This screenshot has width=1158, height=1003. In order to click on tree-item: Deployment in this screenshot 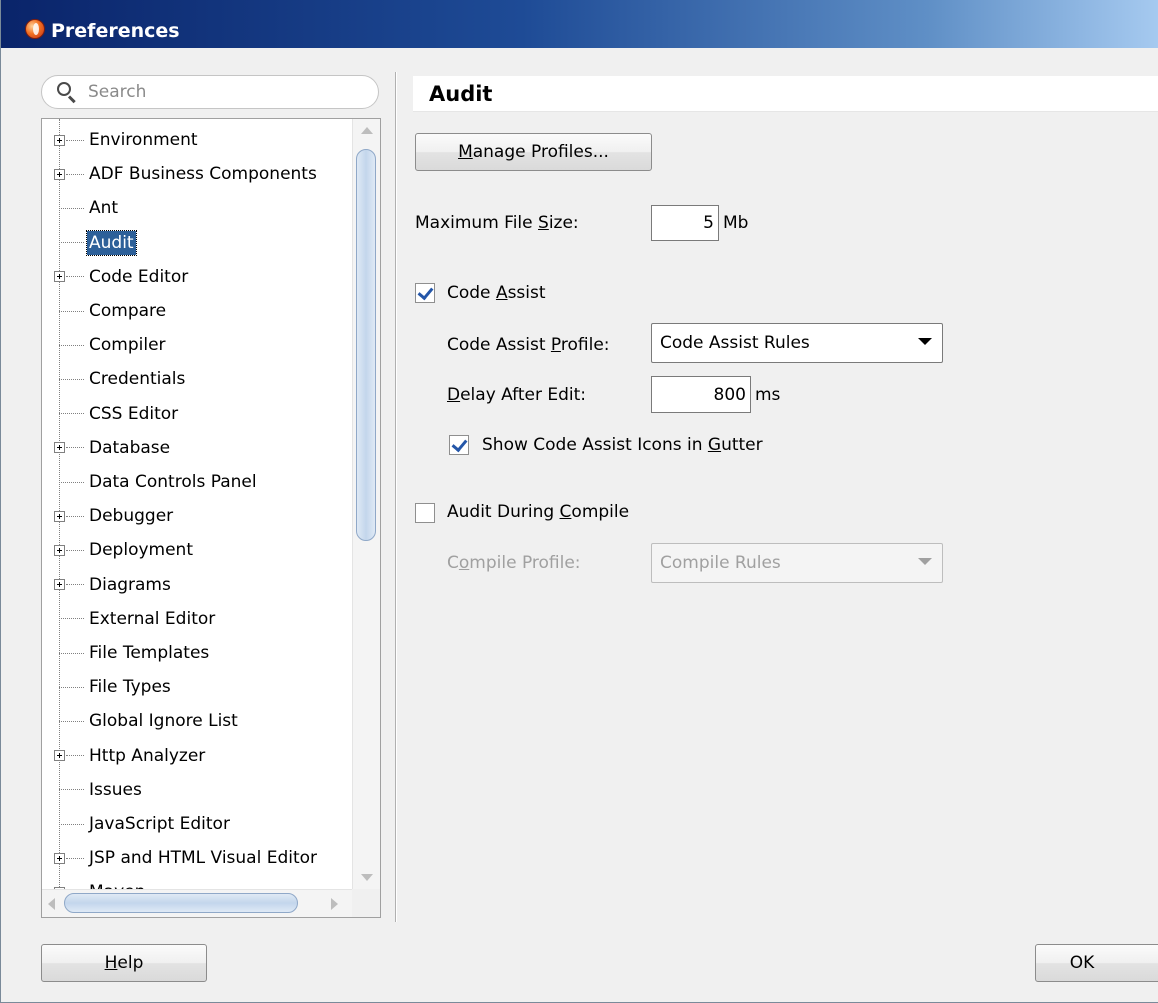, I will do `click(197, 550)`.